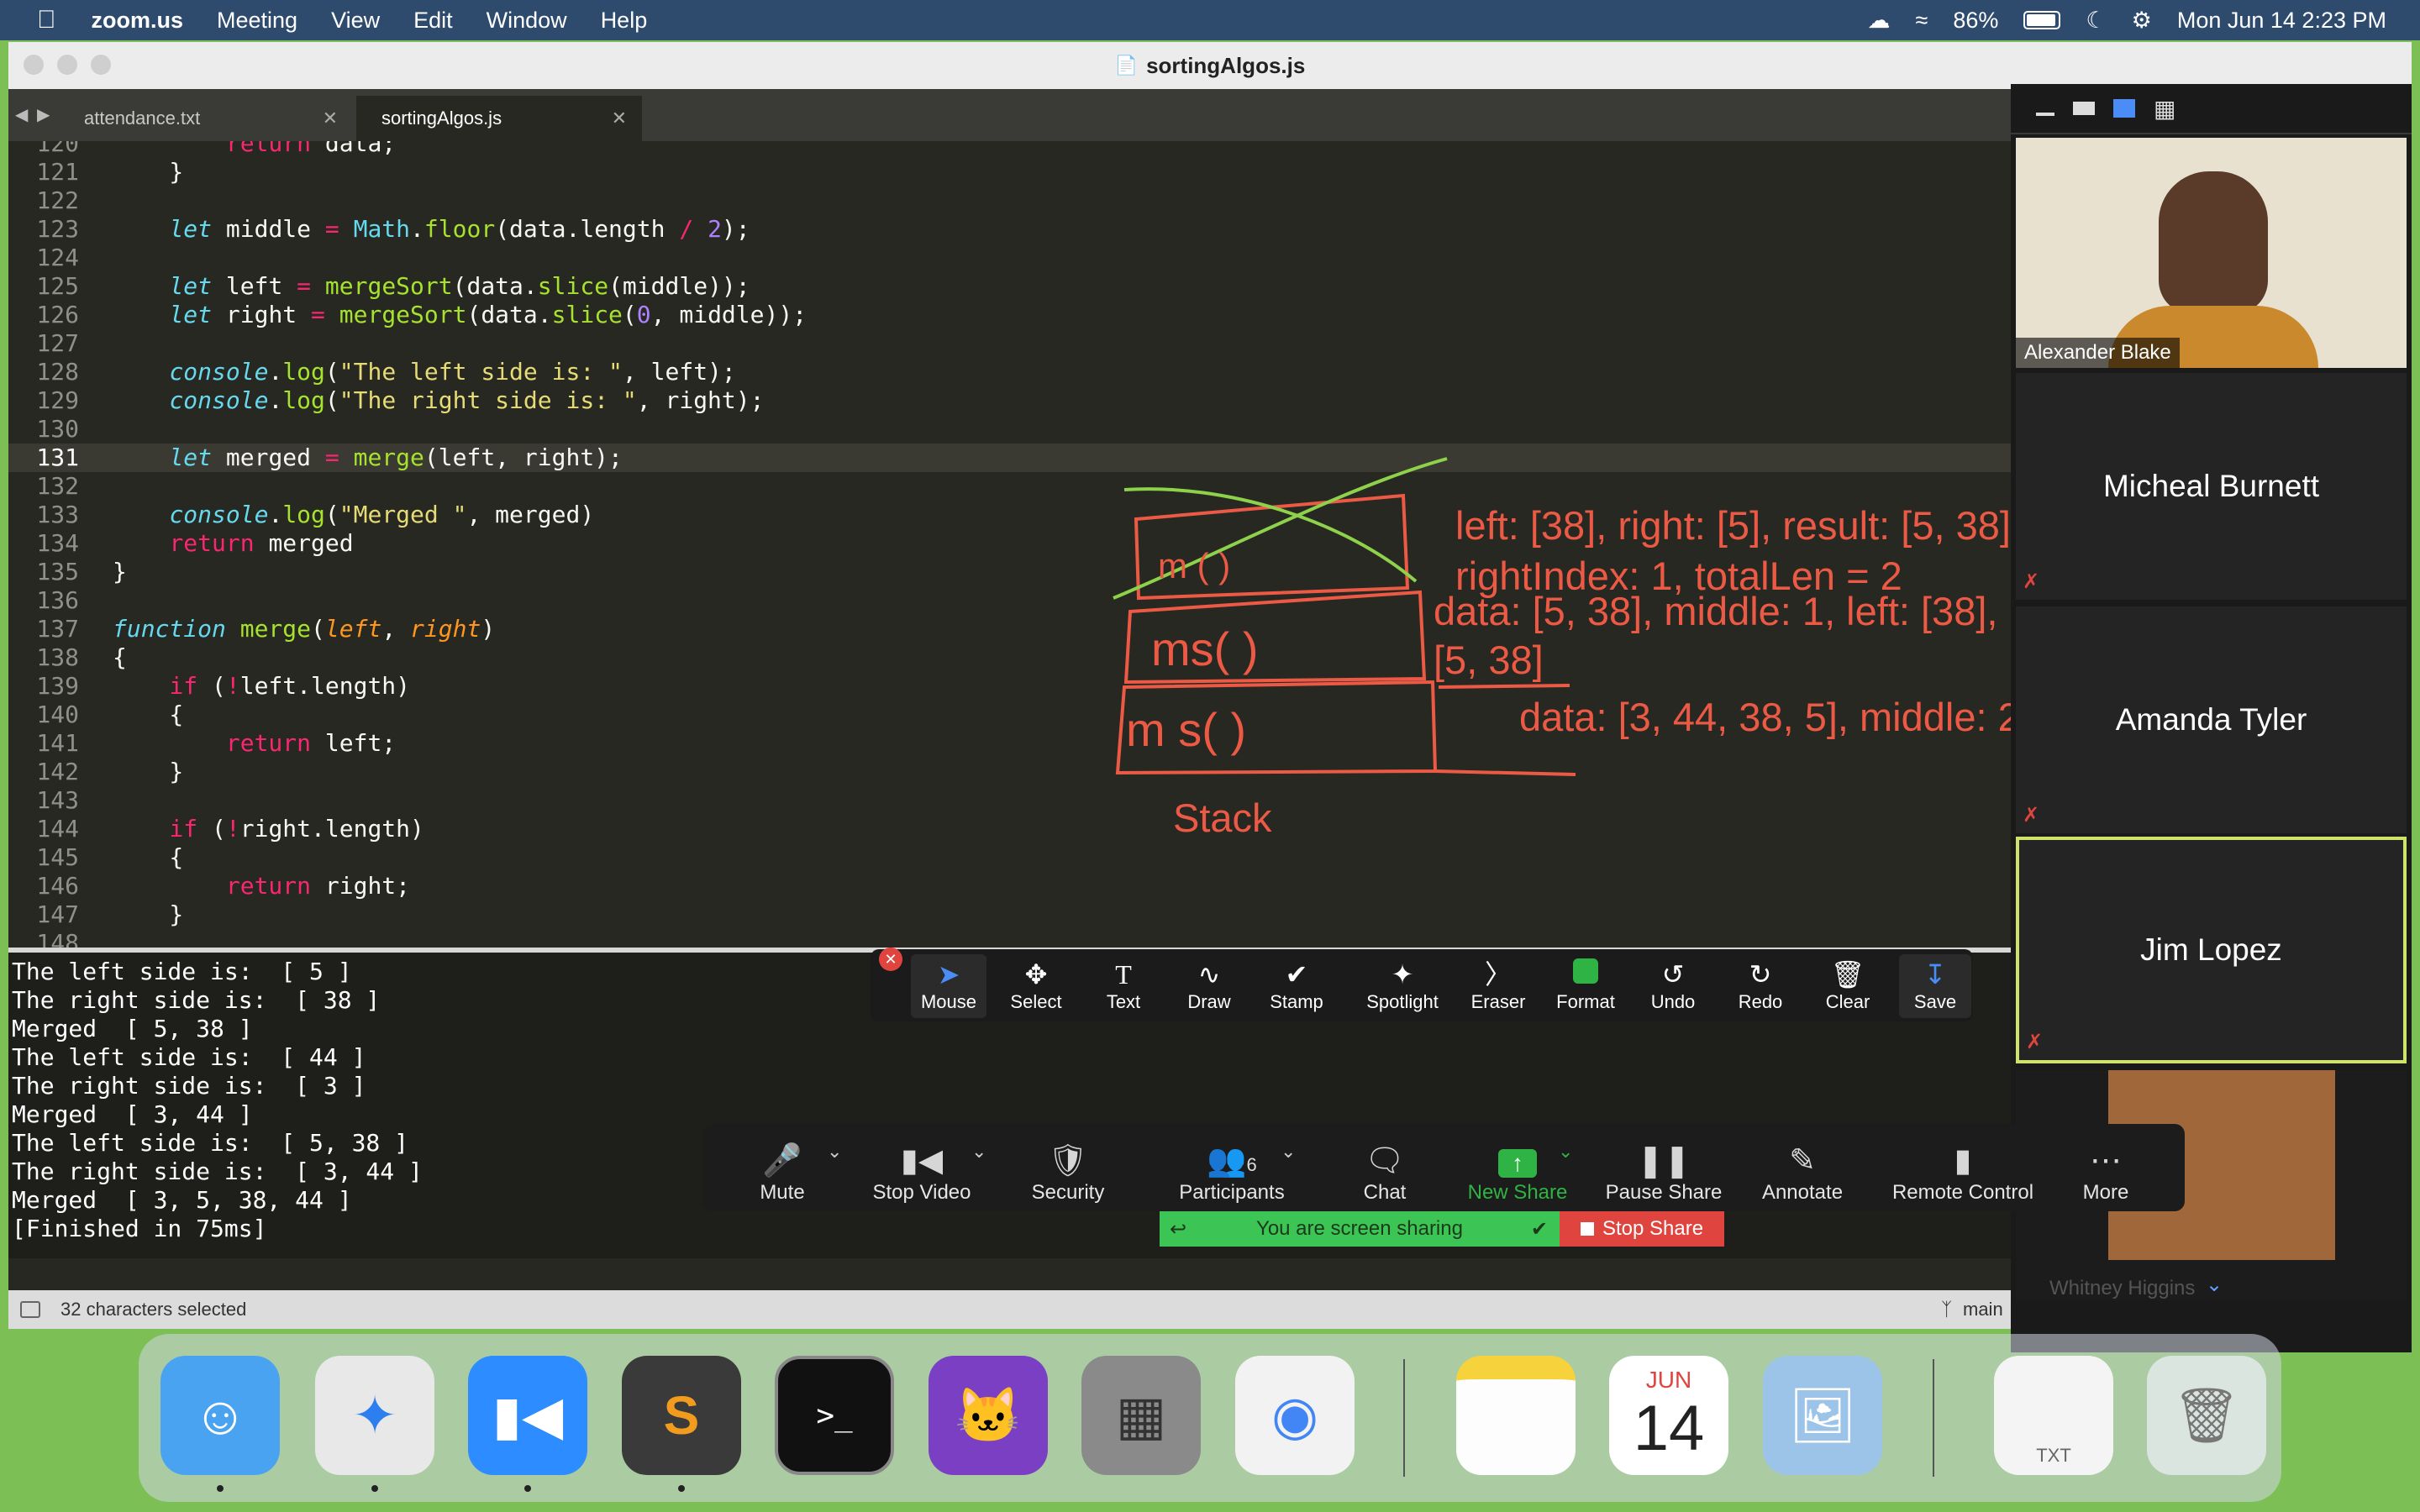 The image size is (2420, 1512). I want to click on zoom-window-button, so click(101, 65).